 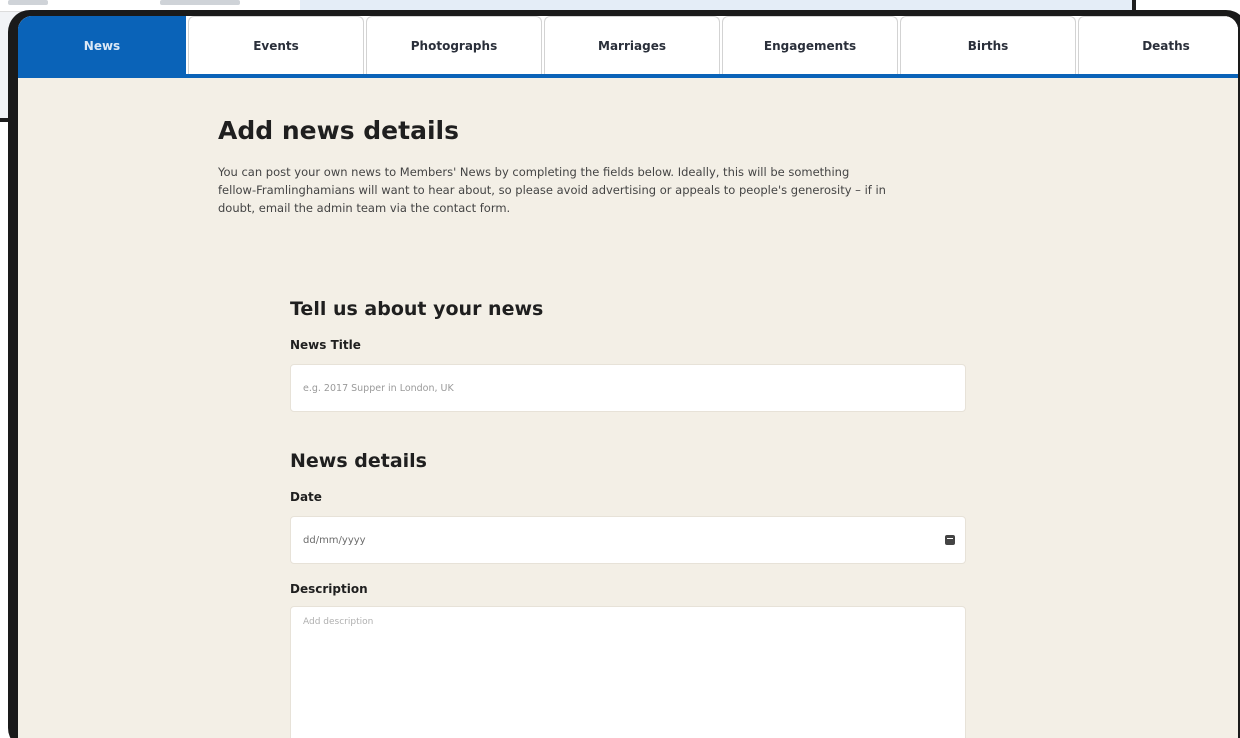 I want to click on news-title-label: News Title, so click(x=325, y=345).